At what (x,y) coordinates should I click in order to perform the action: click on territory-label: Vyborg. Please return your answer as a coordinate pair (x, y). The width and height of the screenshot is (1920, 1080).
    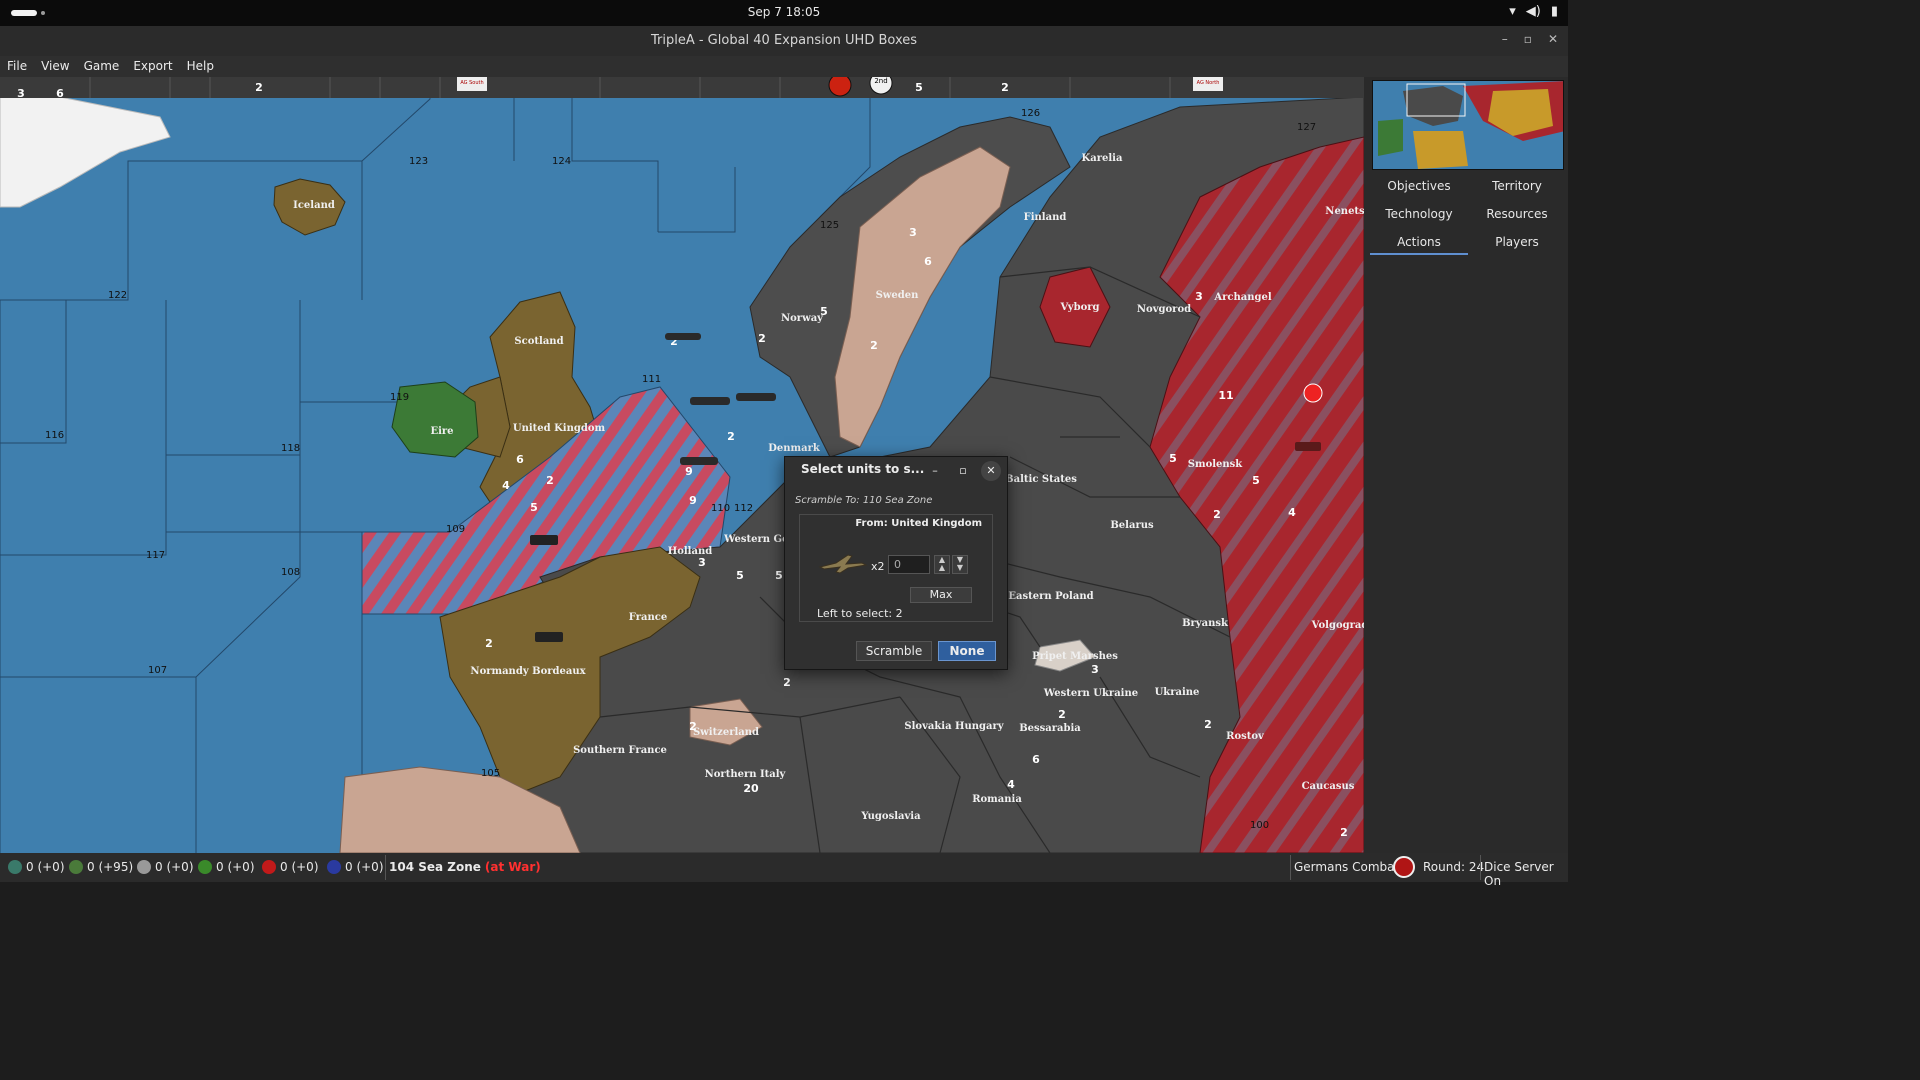
    Looking at the image, I should click on (1079, 307).